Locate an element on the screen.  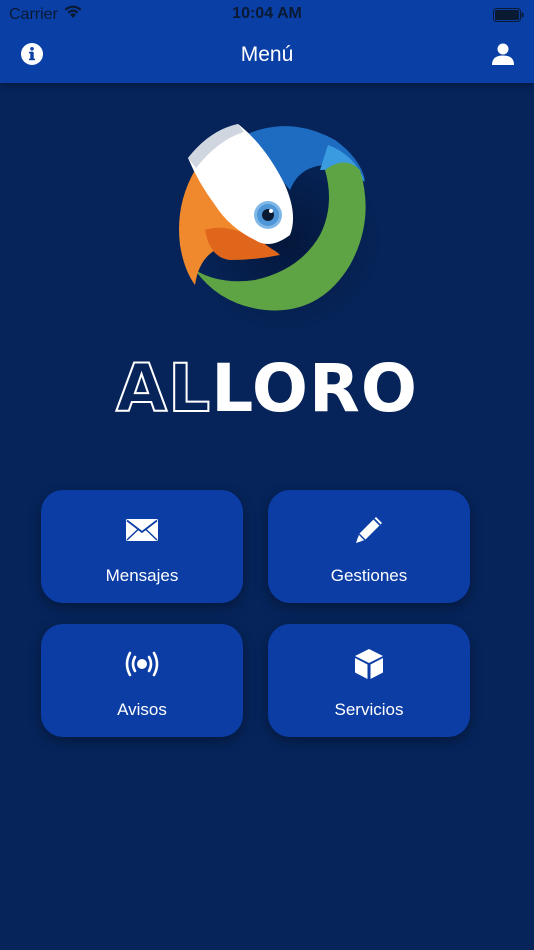
broadcast-icon is located at coordinates (142, 664).